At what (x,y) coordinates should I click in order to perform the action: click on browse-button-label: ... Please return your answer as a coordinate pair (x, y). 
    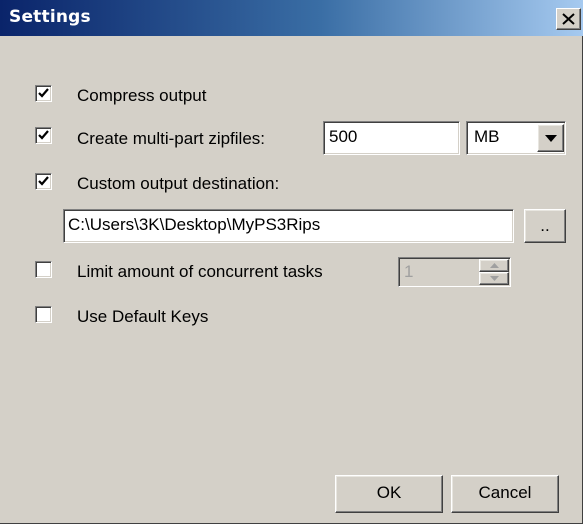
    Looking at the image, I should click on (545, 225).